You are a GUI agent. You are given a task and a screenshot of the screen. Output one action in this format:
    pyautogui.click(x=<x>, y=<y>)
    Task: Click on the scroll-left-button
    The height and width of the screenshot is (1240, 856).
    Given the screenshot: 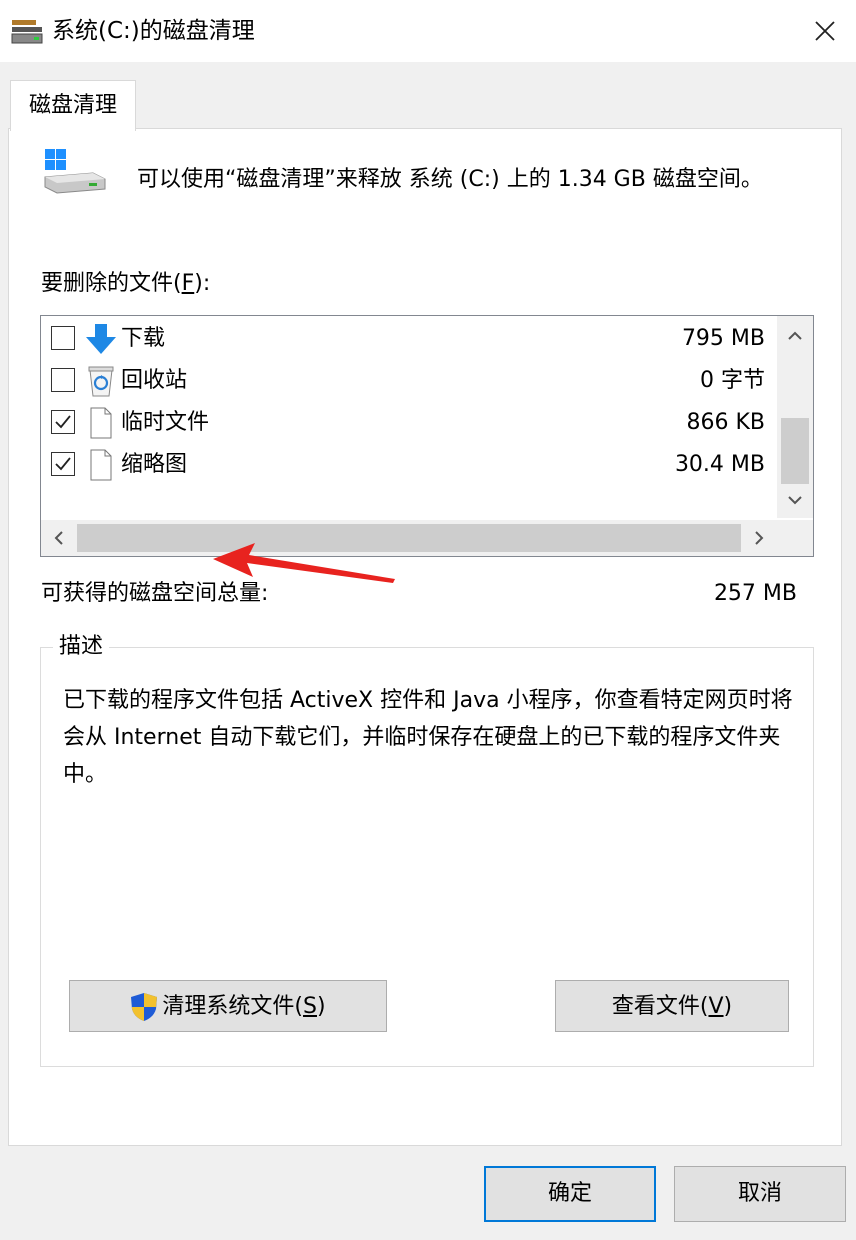 What is the action you would take?
    pyautogui.click(x=59, y=538)
    